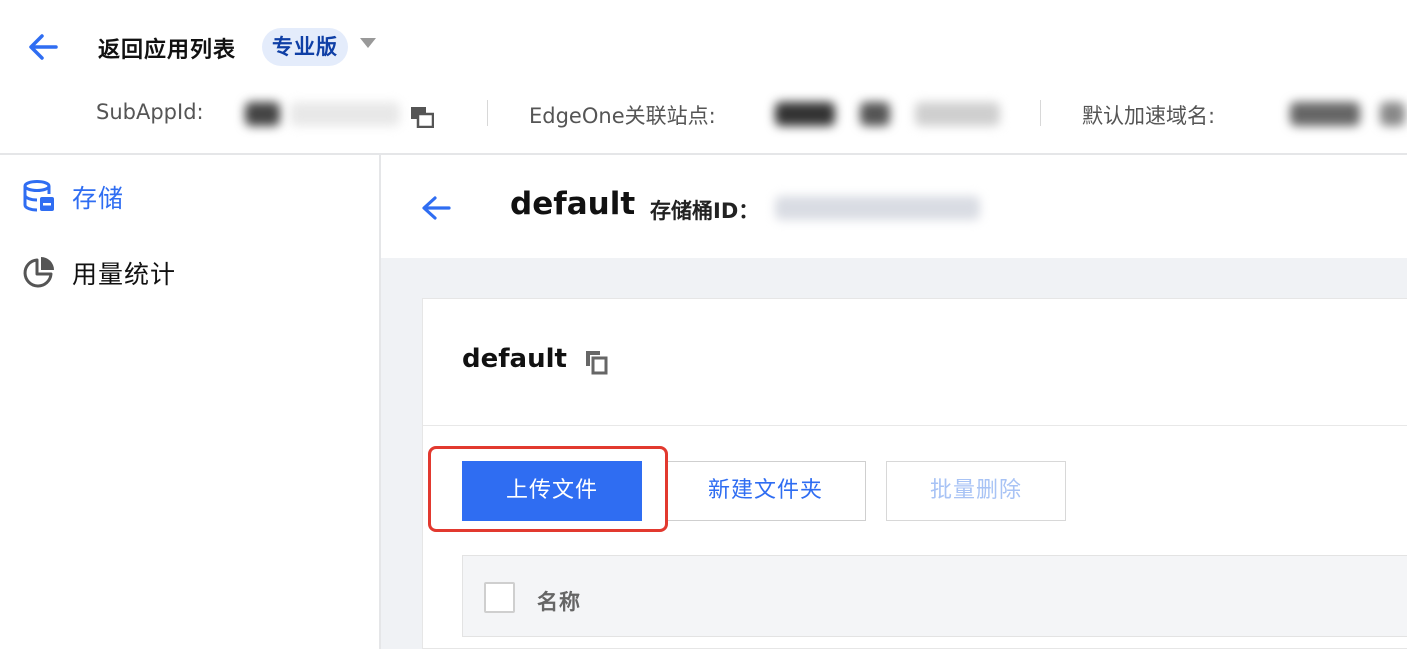 Image resolution: width=1407 pixels, height=649 pixels. Describe the element at coordinates (765, 491) in the screenshot. I see `new-folder-button: 新建文件夹` at that location.